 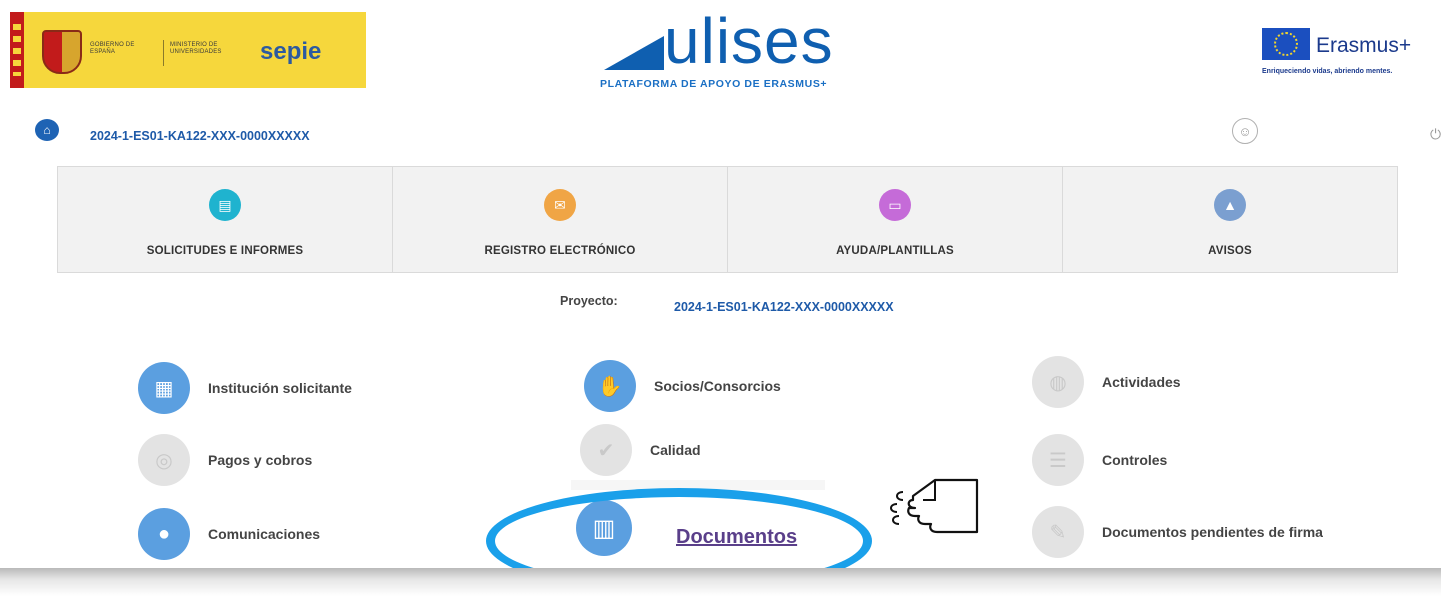 What do you see at coordinates (1230, 251) in the screenshot?
I see `nav-label: AVISOS` at bounding box center [1230, 251].